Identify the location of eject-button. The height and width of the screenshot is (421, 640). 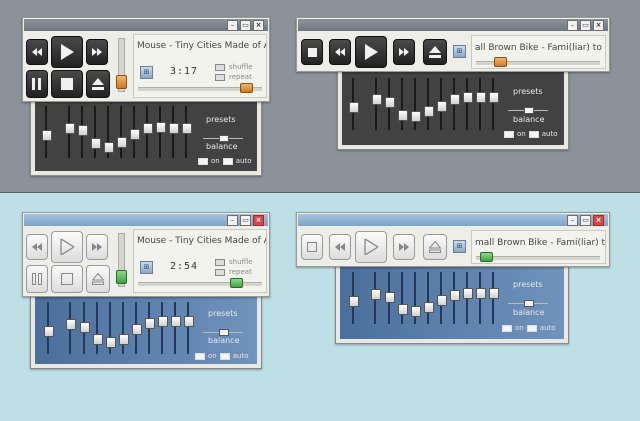
(98, 279).